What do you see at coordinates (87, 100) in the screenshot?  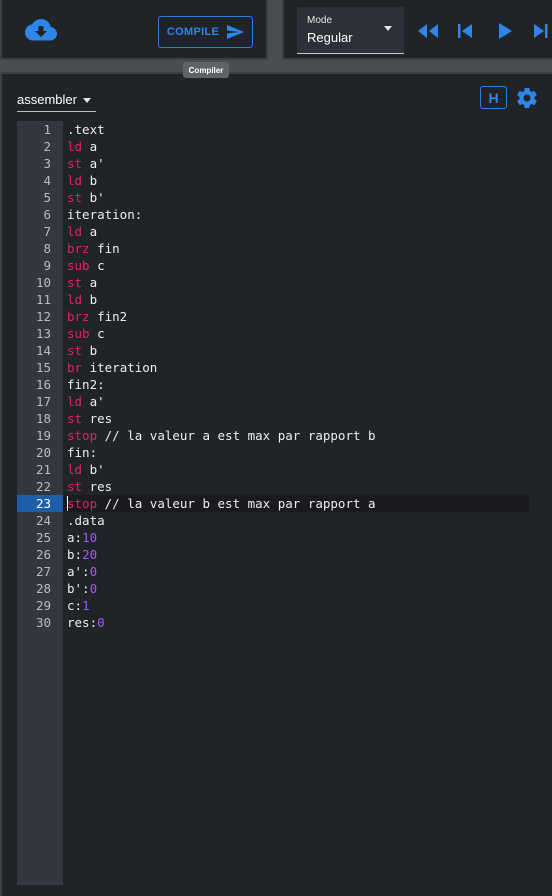 I see `chevron-down-icon` at bounding box center [87, 100].